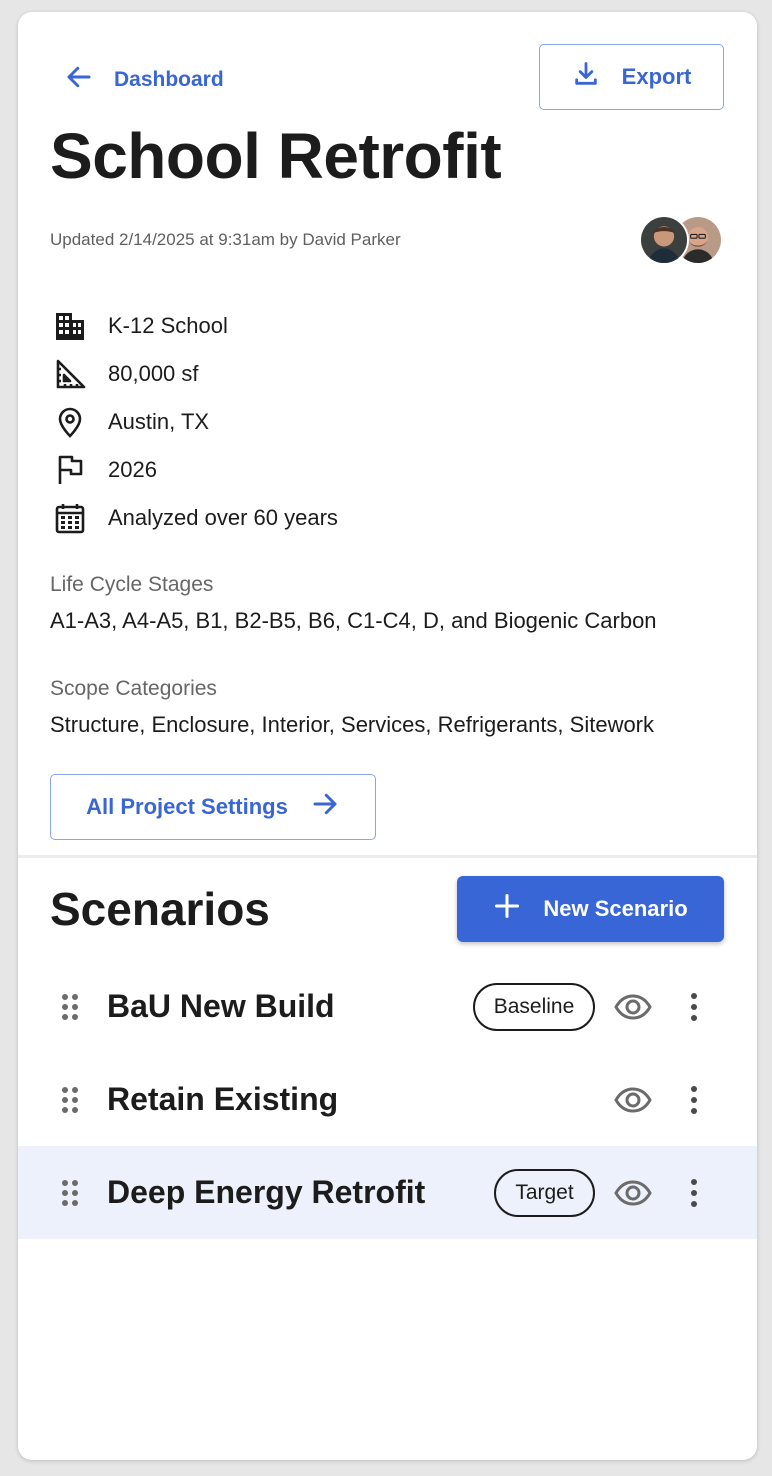  I want to click on scenario-row-selected: Deep Energy Retrofit Target, so click(387, 1192).